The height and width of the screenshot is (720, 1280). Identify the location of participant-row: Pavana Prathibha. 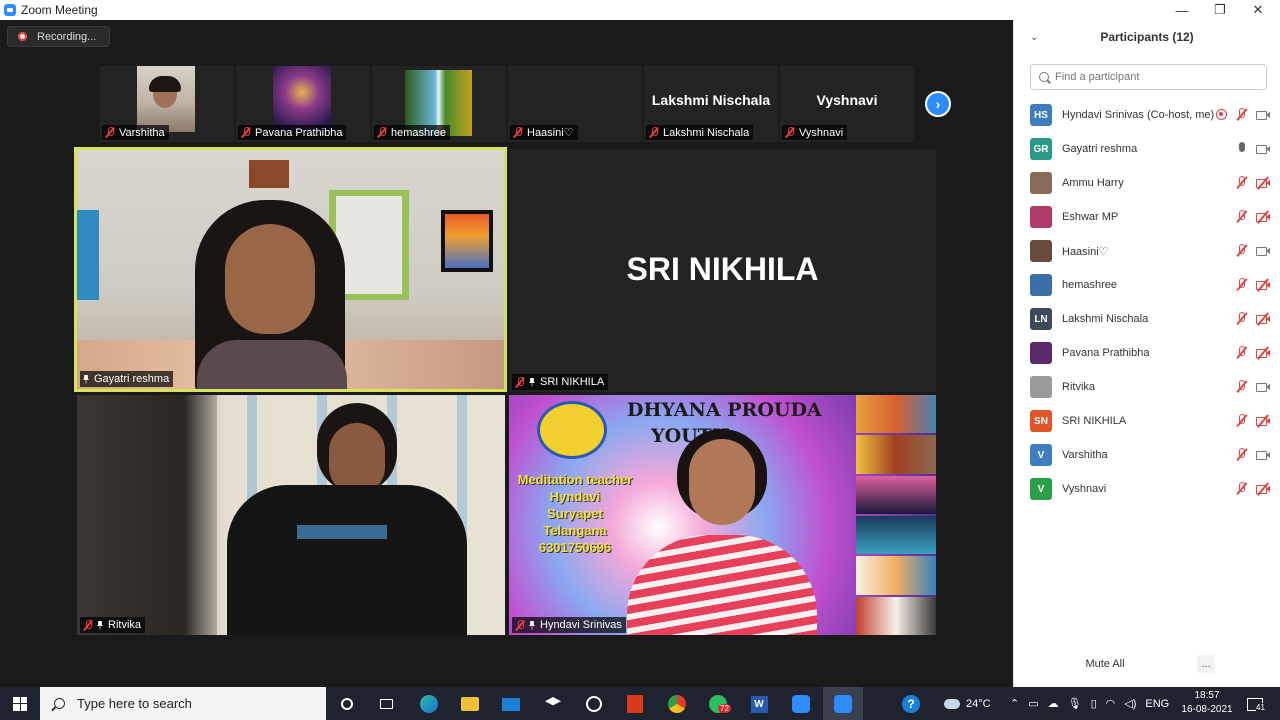
(1147, 353).